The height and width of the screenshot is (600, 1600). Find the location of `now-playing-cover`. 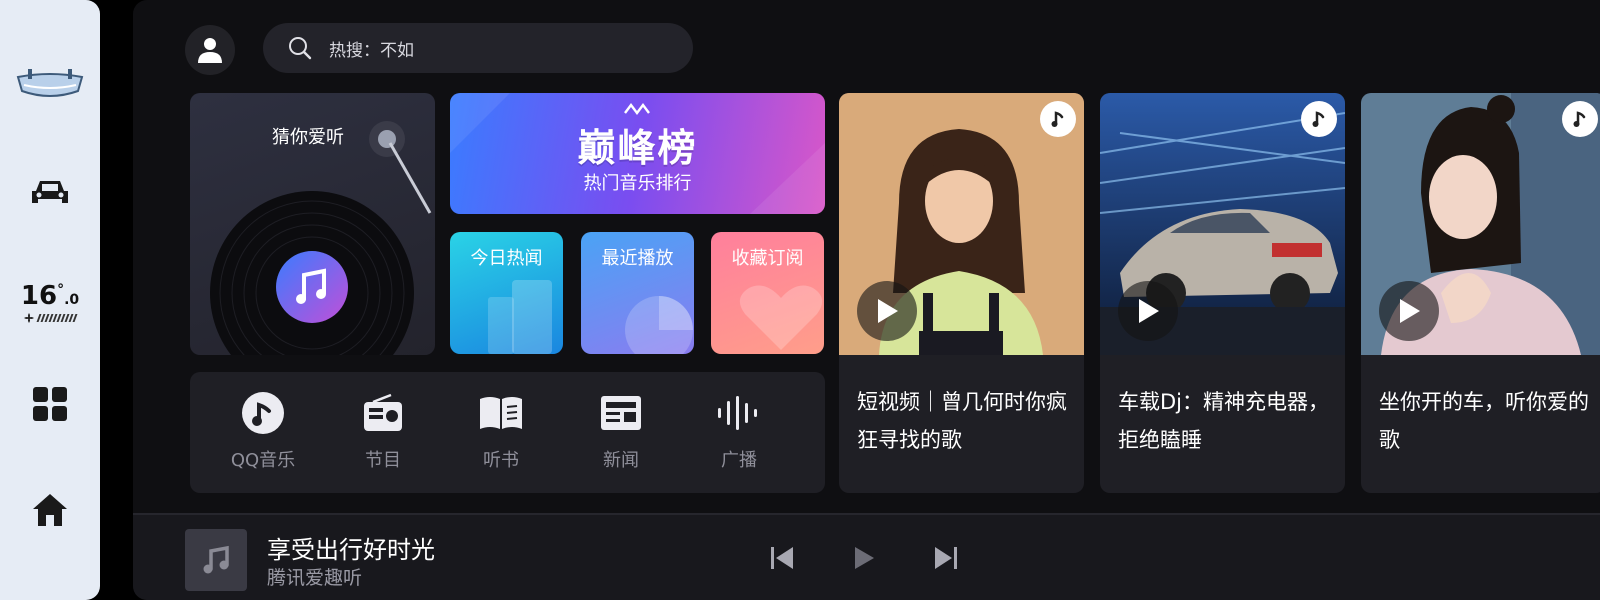

now-playing-cover is located at coordinates (216, 560).